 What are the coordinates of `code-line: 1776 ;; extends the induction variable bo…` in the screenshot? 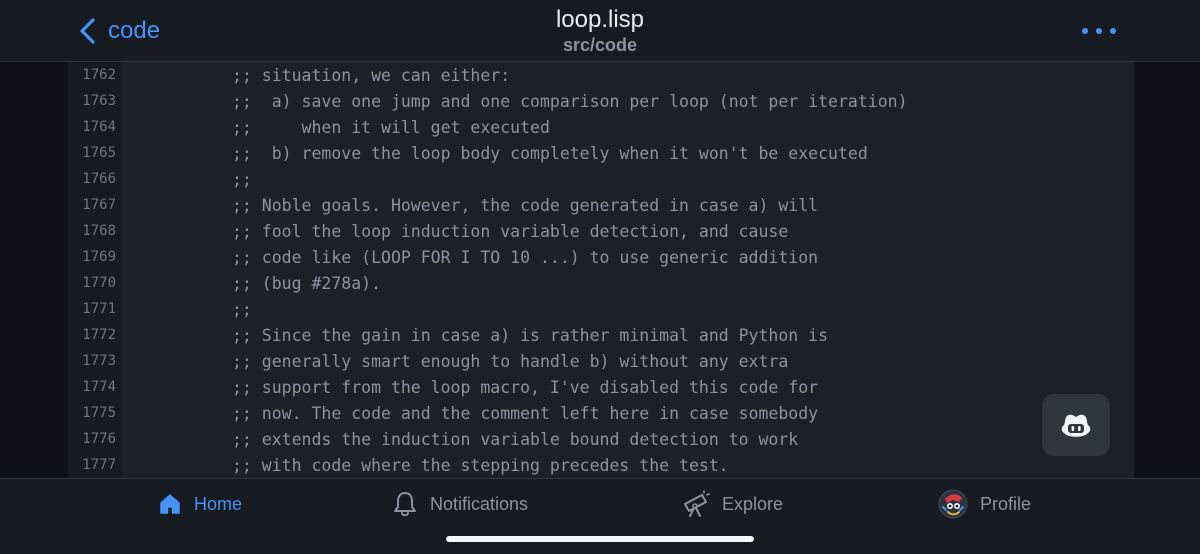 It's located at (601, 439).